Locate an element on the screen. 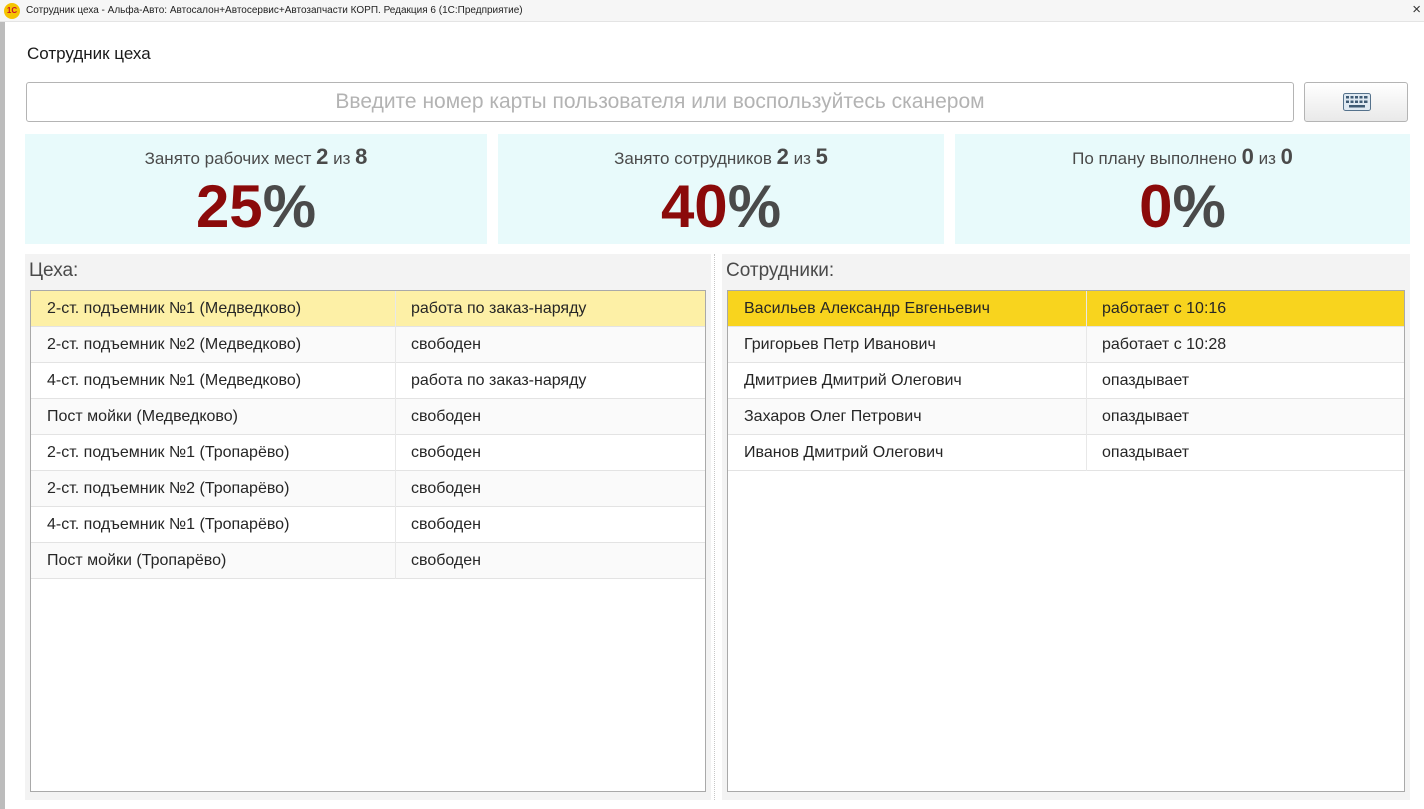  table-row: Пост мойки (Тропарёво) свободен is located at coordinates (368, 561).